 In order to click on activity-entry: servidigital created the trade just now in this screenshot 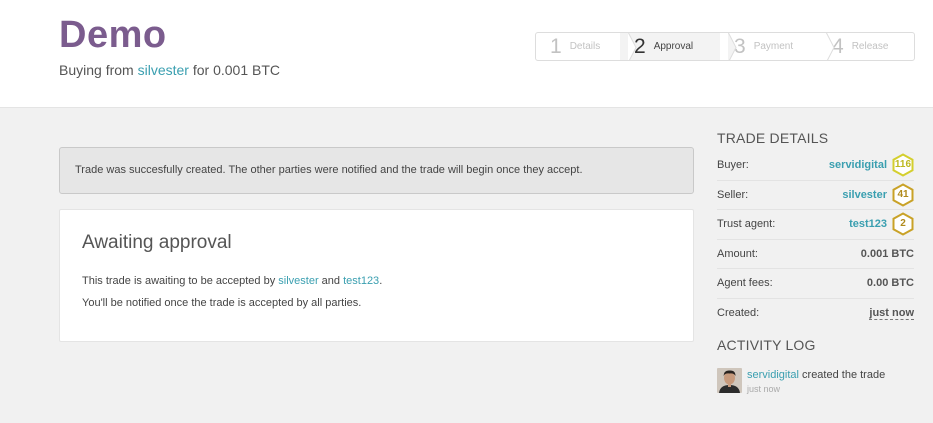, I will do `click(815, 382)`.